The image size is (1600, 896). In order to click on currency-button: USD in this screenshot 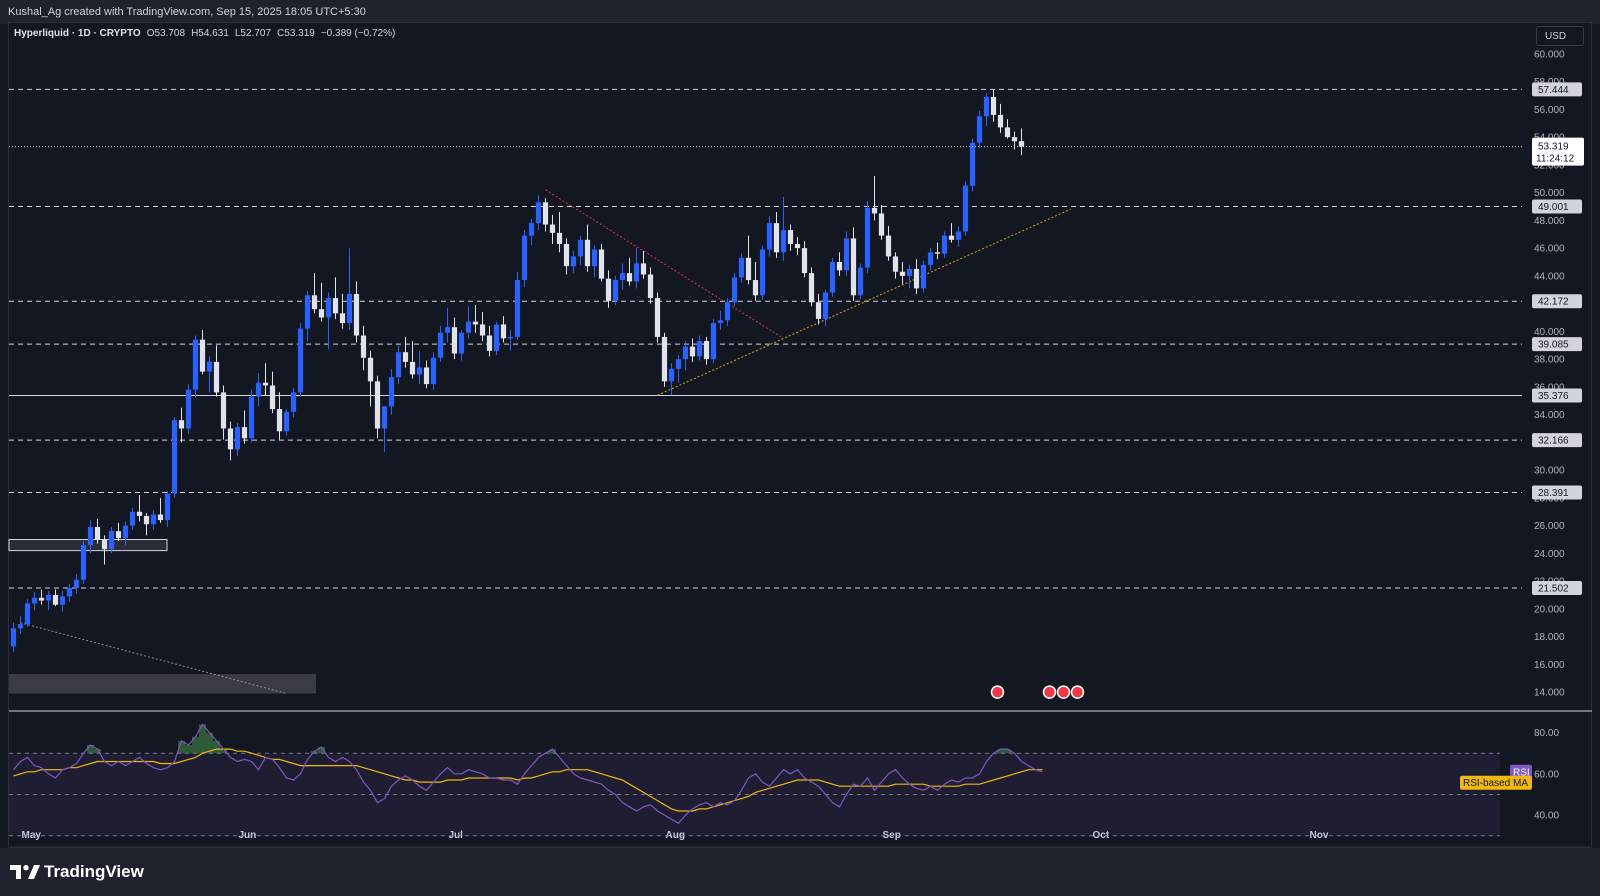, I will do `click(1560, 36)`.